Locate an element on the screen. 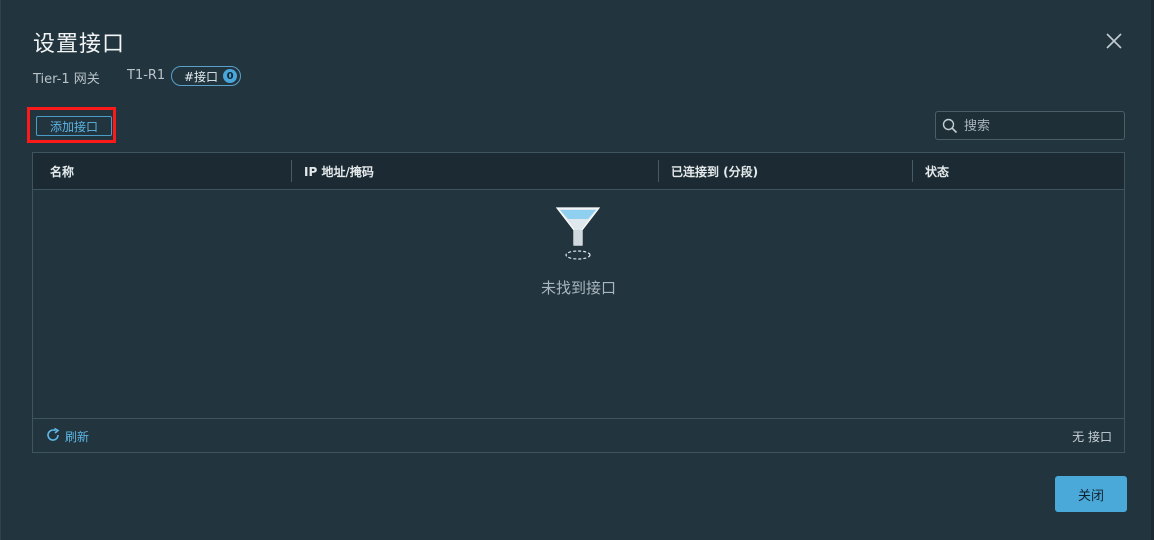 The image size is (1154, 540). add-interface-highlight: 添加接口 is located at coordinates (71, 125).